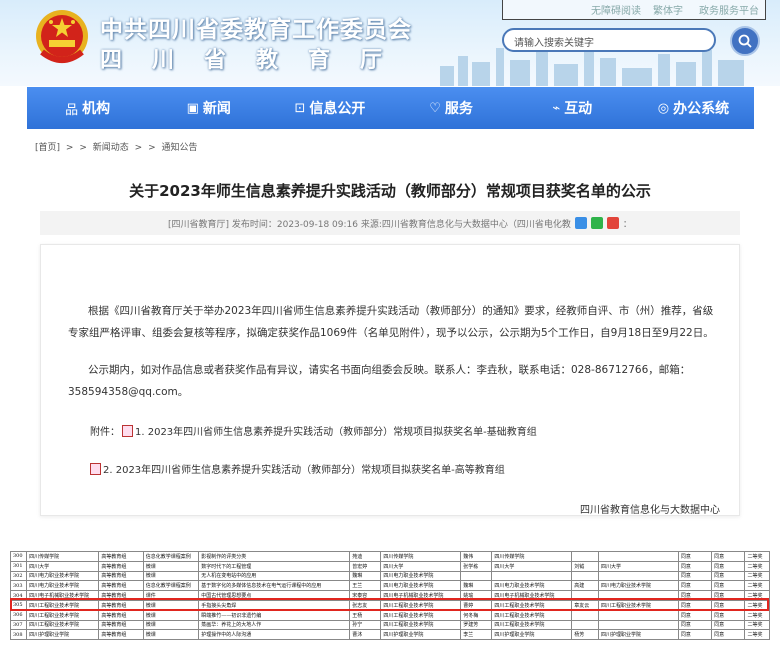  I want to click on top-links-bar: 无障碍阅读 繁体字 政务服务平台, so click(634, 10).